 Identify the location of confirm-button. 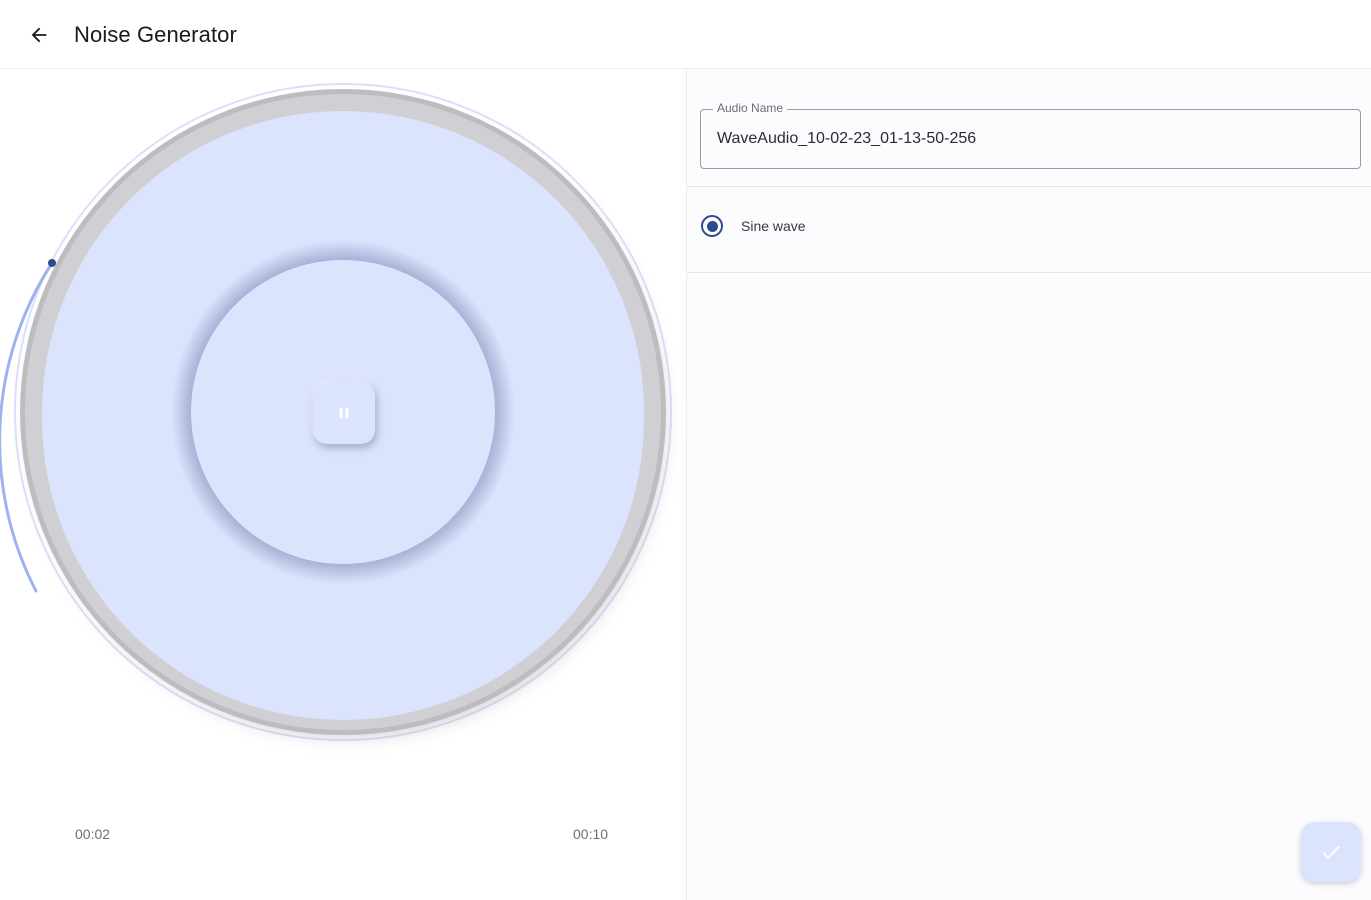
(1331, 852).